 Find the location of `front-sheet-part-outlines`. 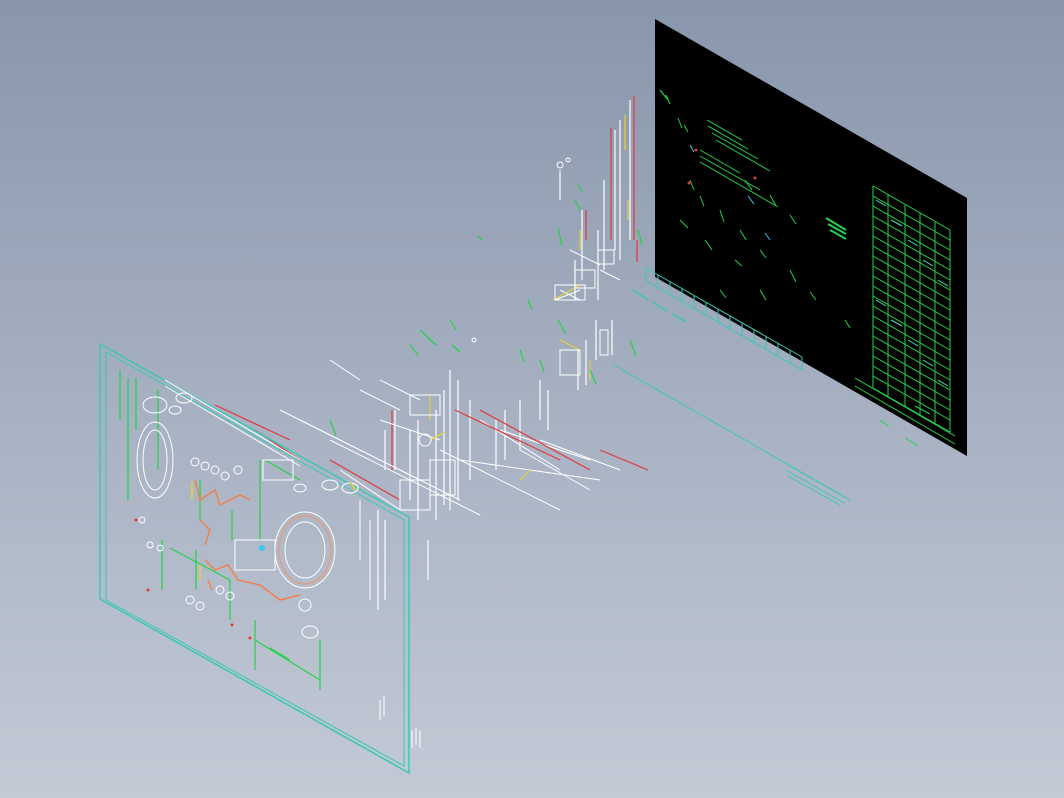

front-sheet-part-outlines is located at coordinates (268, 509).